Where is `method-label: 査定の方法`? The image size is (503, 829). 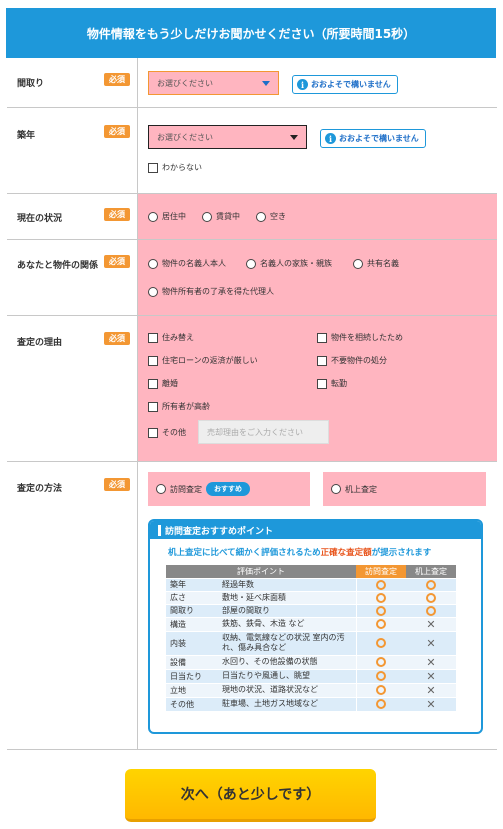
method-label: 査定の方法 is located at coordinates (40, 489).